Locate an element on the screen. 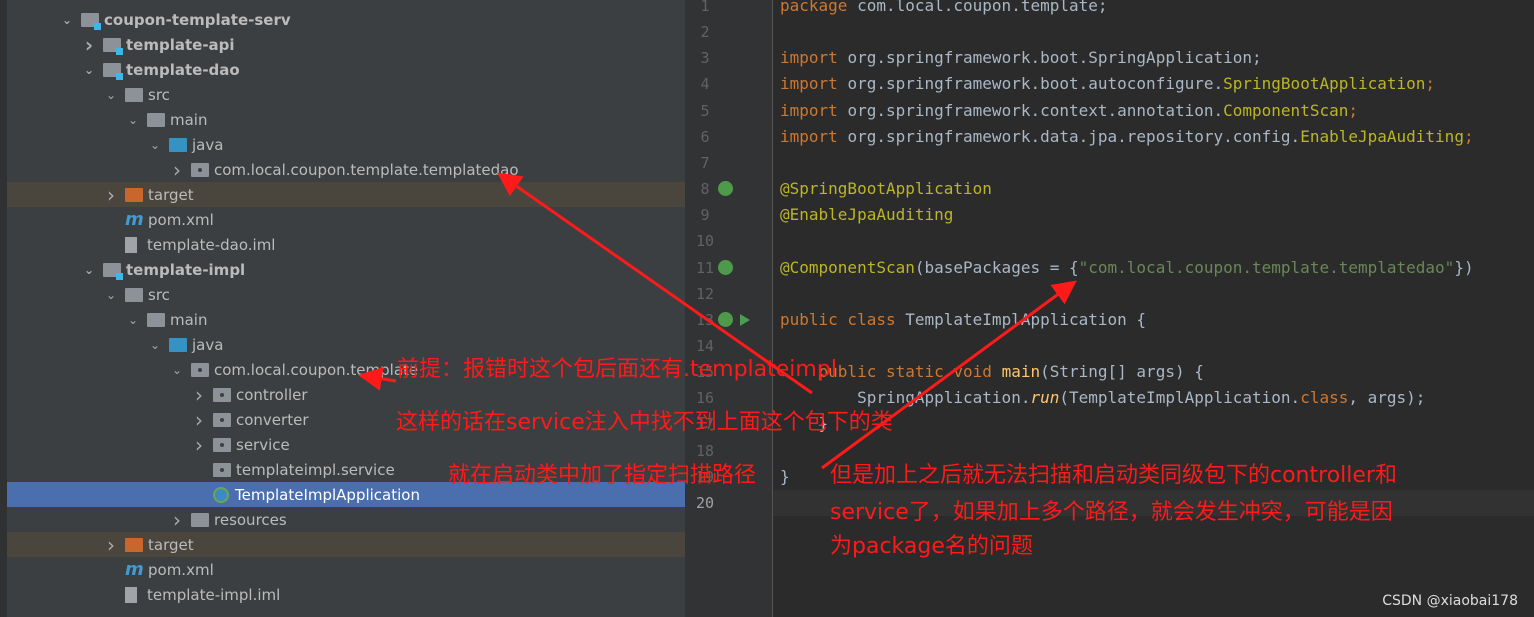 The width and height of the screenshot is (1534, 617). watermark: CSDN @xiaobai178 is located at coordinates (1450, 601).